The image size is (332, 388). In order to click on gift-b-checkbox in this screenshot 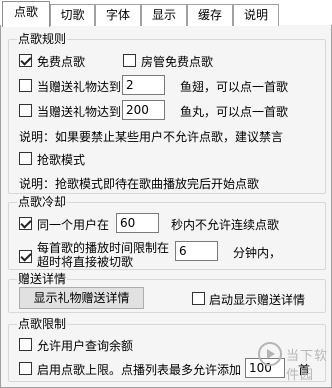, I will do `click(25, 110)`.